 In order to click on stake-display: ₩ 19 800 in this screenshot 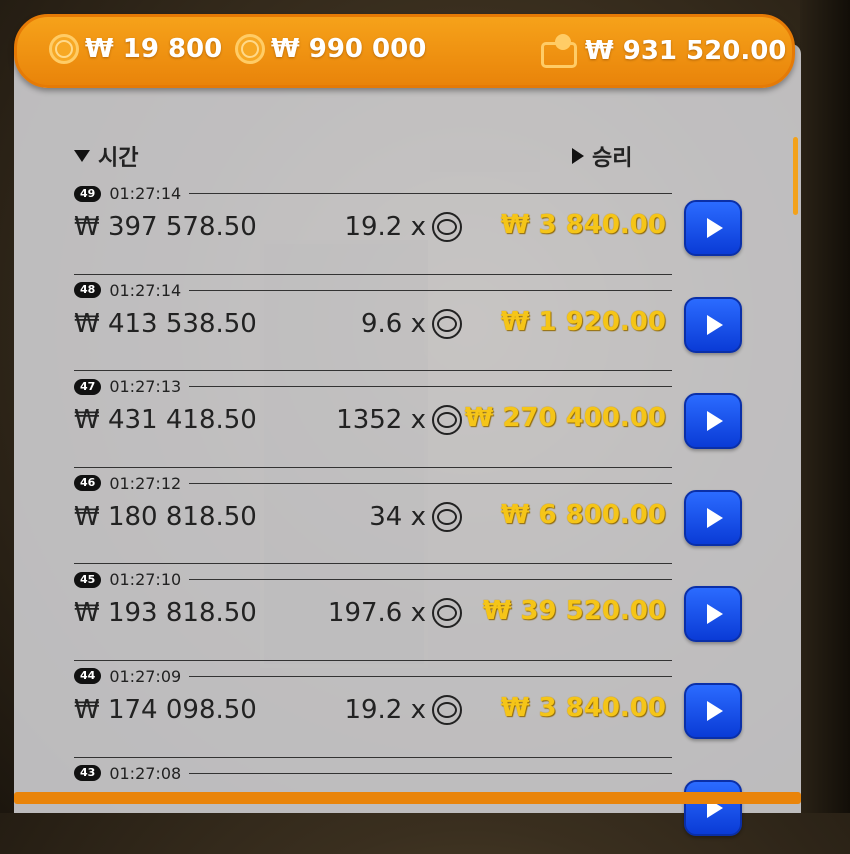, I will do `click(135, 49)`.